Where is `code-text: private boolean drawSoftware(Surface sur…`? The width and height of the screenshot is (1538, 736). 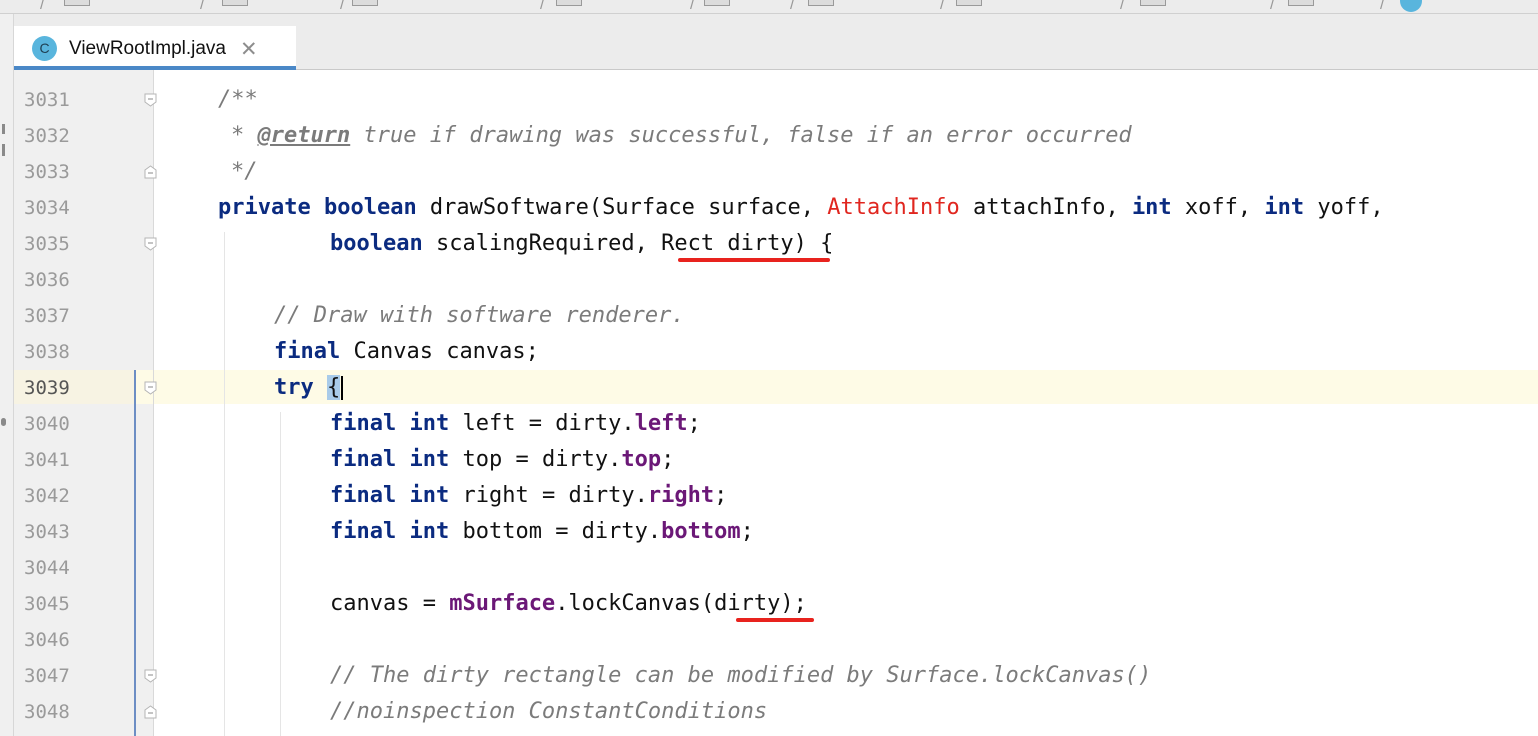
code-text: private boolean drawSoftware(Surface sur… is located at coordinates (801, 208).